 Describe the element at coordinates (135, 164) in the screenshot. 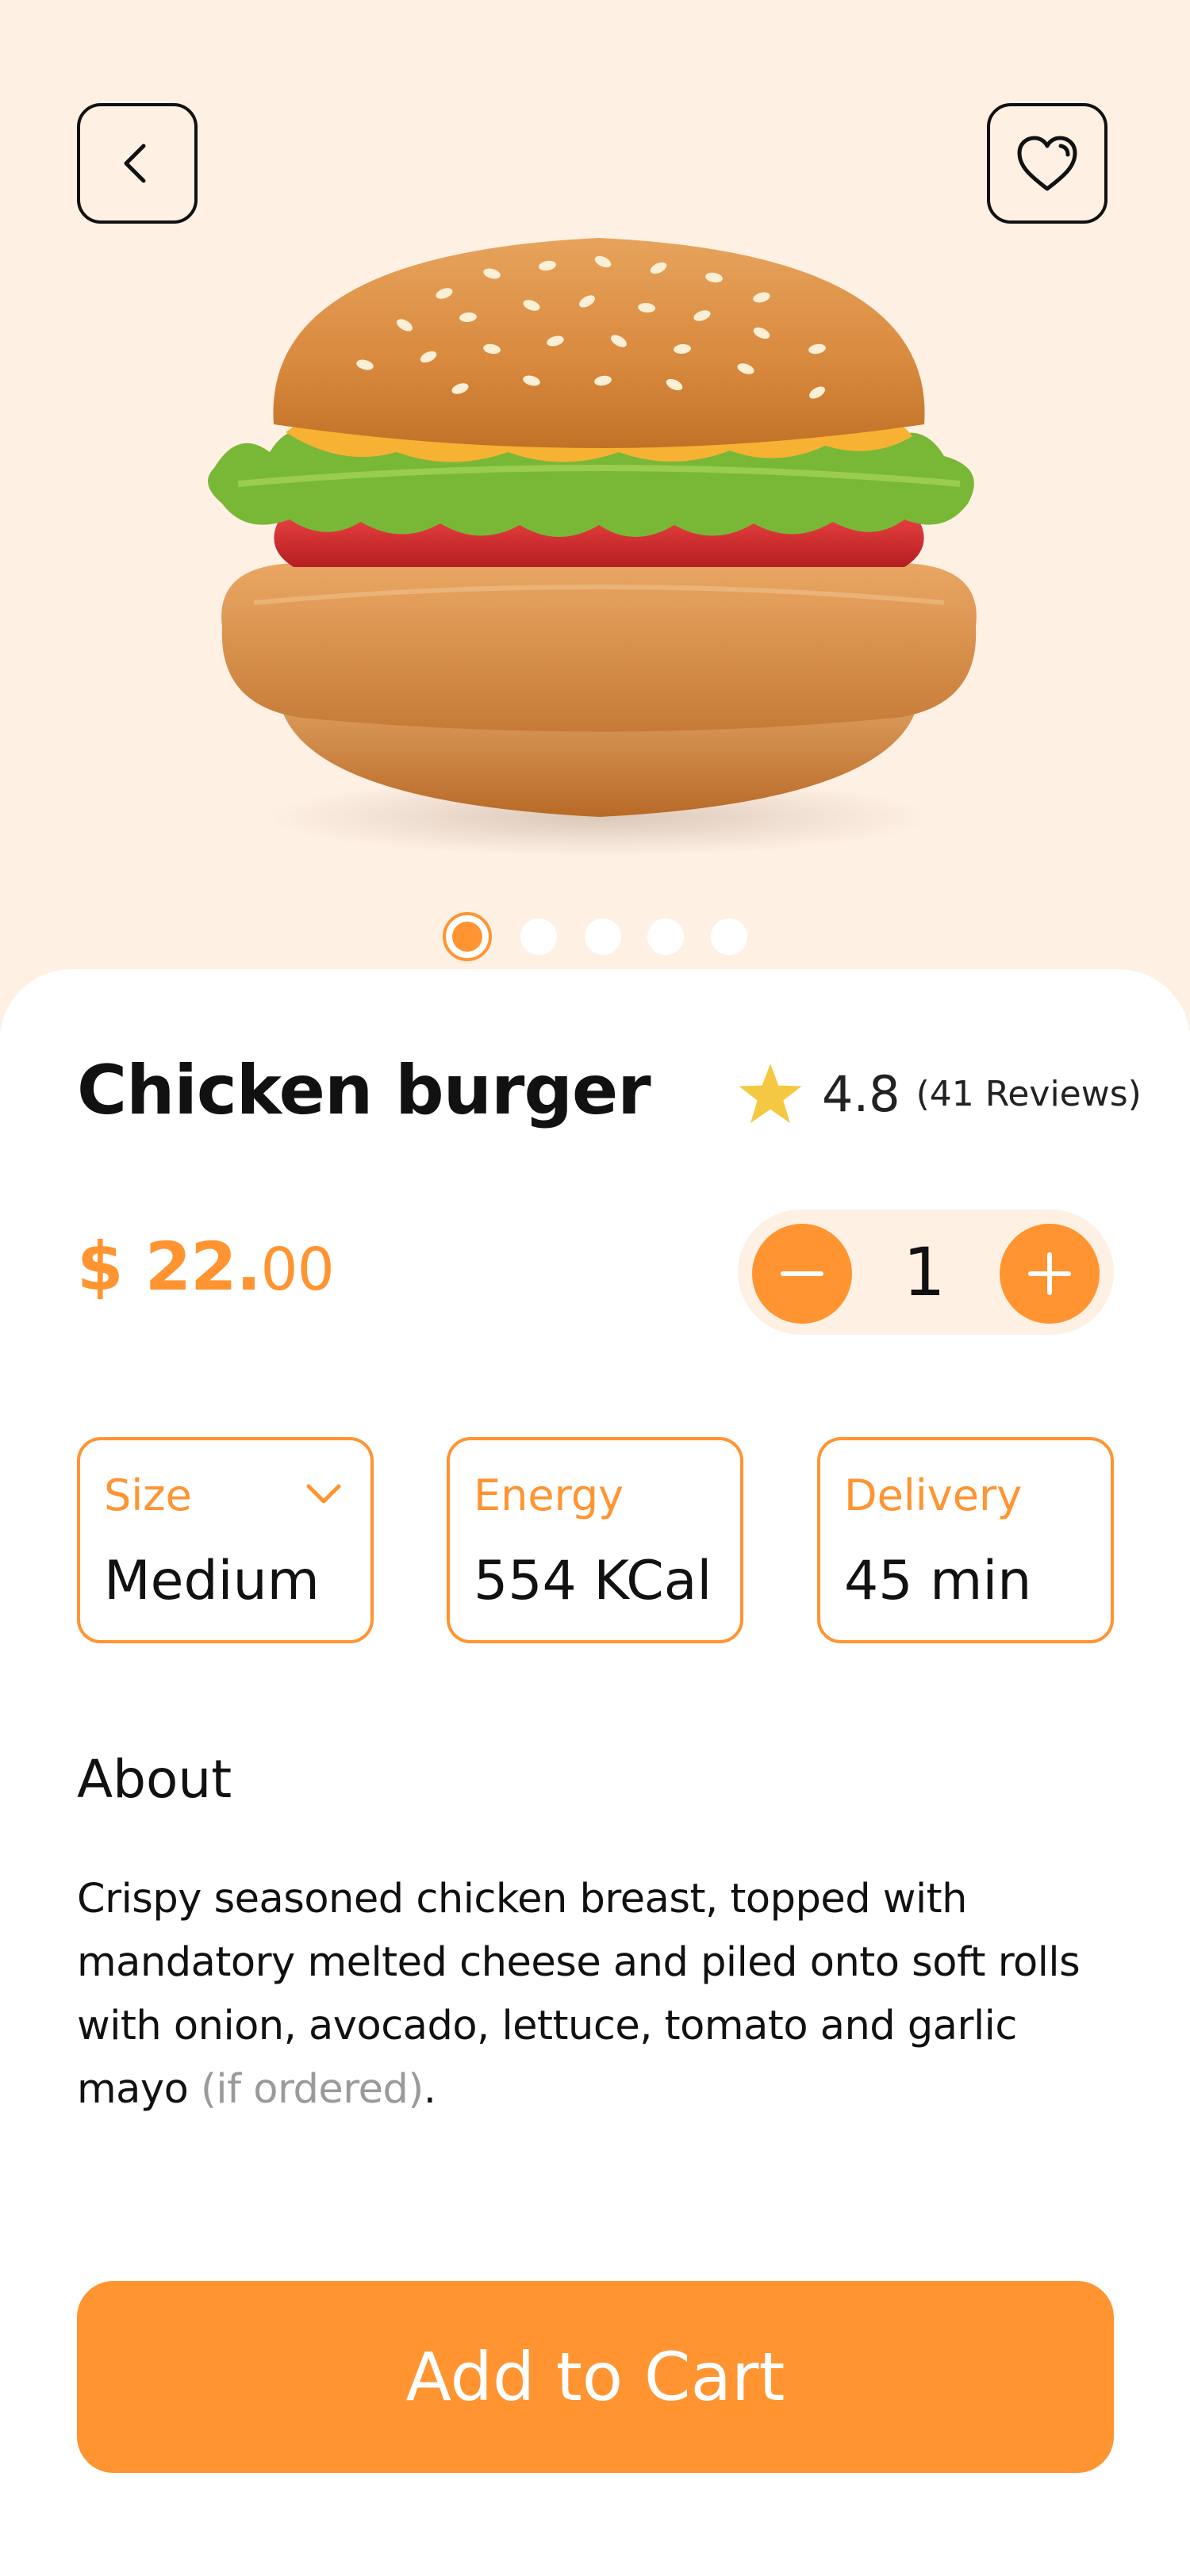

I see `chevron-left-icon` at that location.